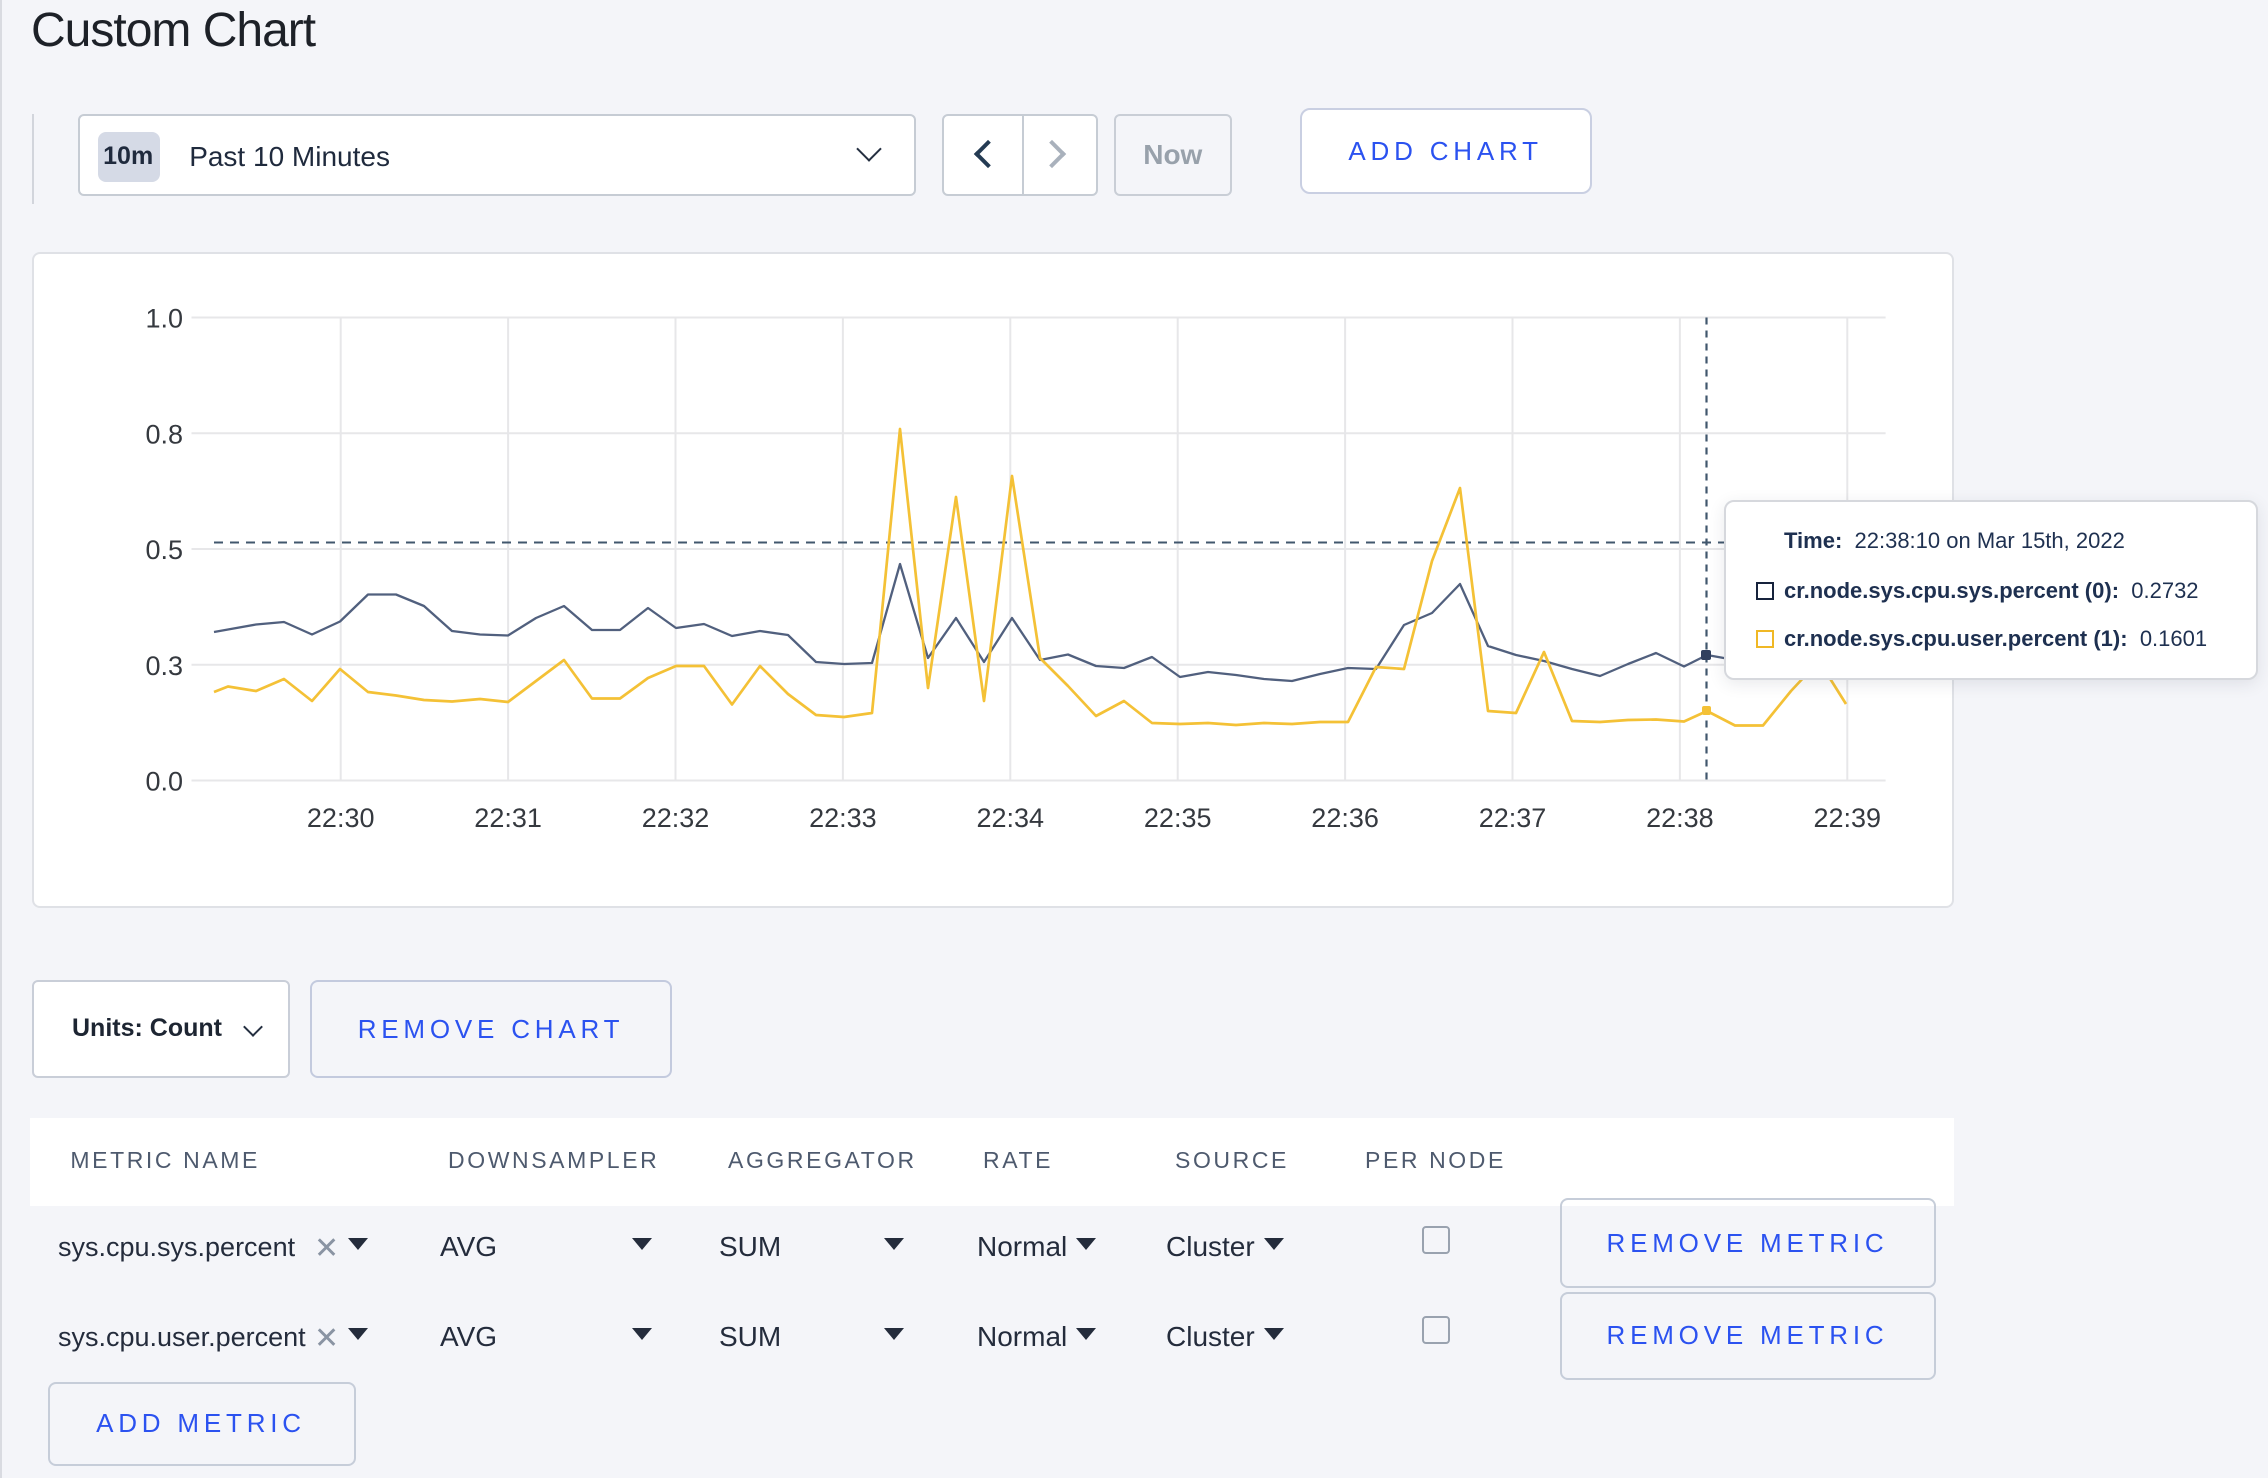 The height and width of the screenshot is (1478, 2268). Describe the element at coordinates (1847, 817) in the screenshot. I see `svg-text: 22:39` at that location.